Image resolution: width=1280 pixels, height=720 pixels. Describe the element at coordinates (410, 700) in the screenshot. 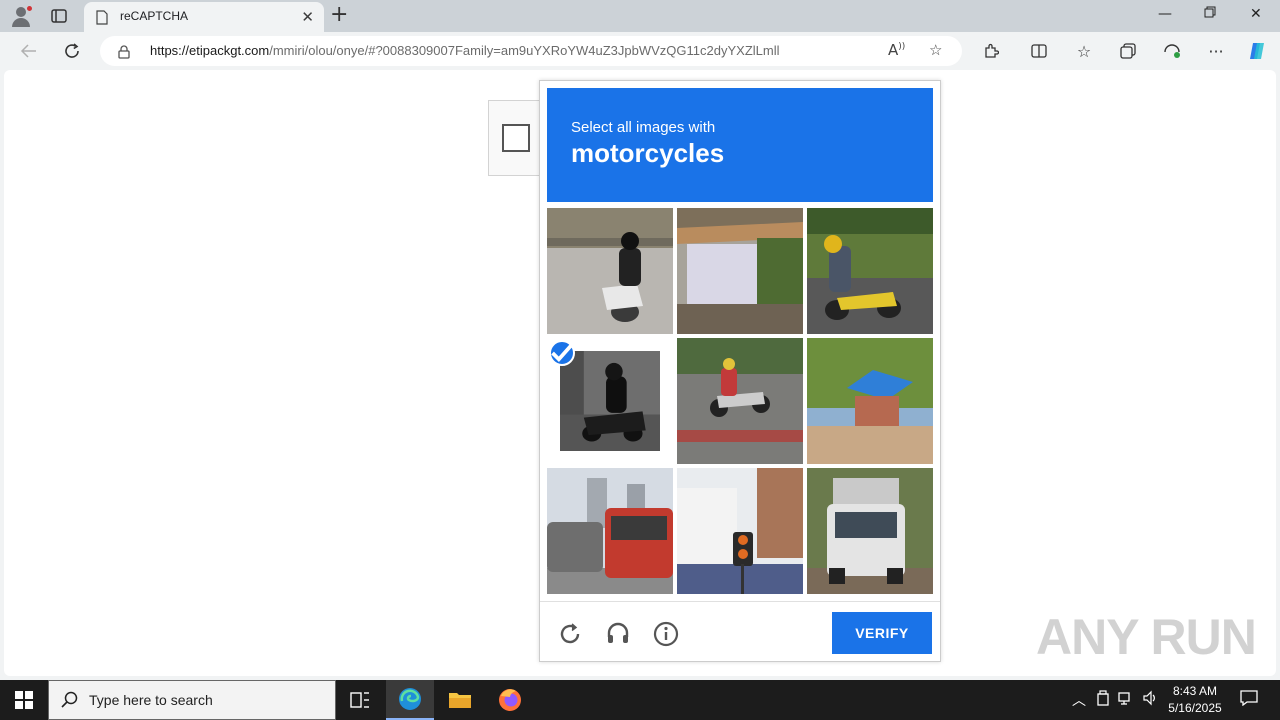

I see `edge-taskbar-icon` at that location.